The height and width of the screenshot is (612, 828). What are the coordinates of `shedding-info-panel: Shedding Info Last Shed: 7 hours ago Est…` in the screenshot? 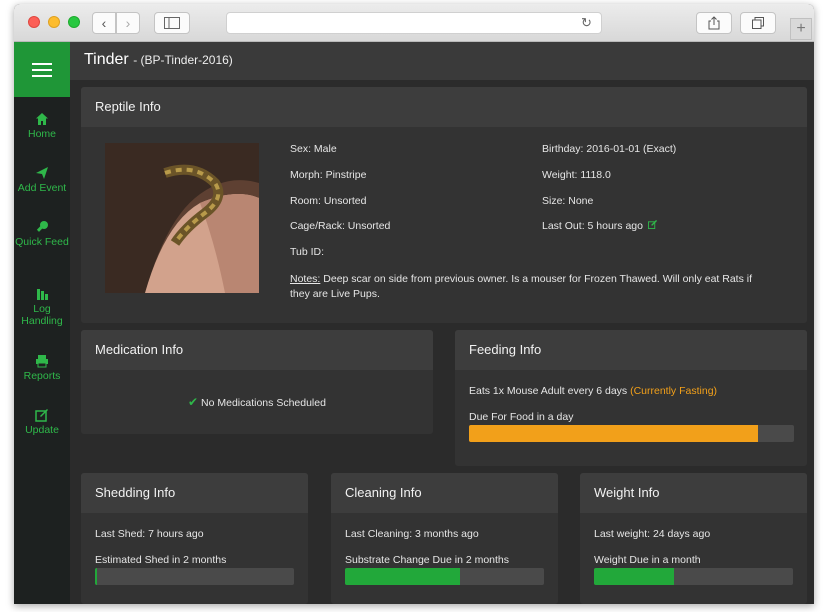 It's located at (194, 538).